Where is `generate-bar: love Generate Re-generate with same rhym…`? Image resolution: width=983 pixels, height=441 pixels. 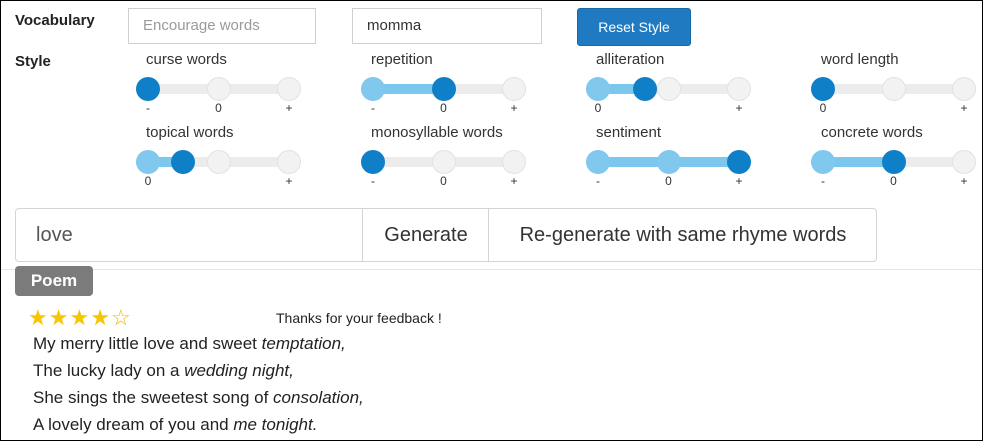 generate-bar: love Generate Re-generate with same rhym… is located at coordinates (446, 235).